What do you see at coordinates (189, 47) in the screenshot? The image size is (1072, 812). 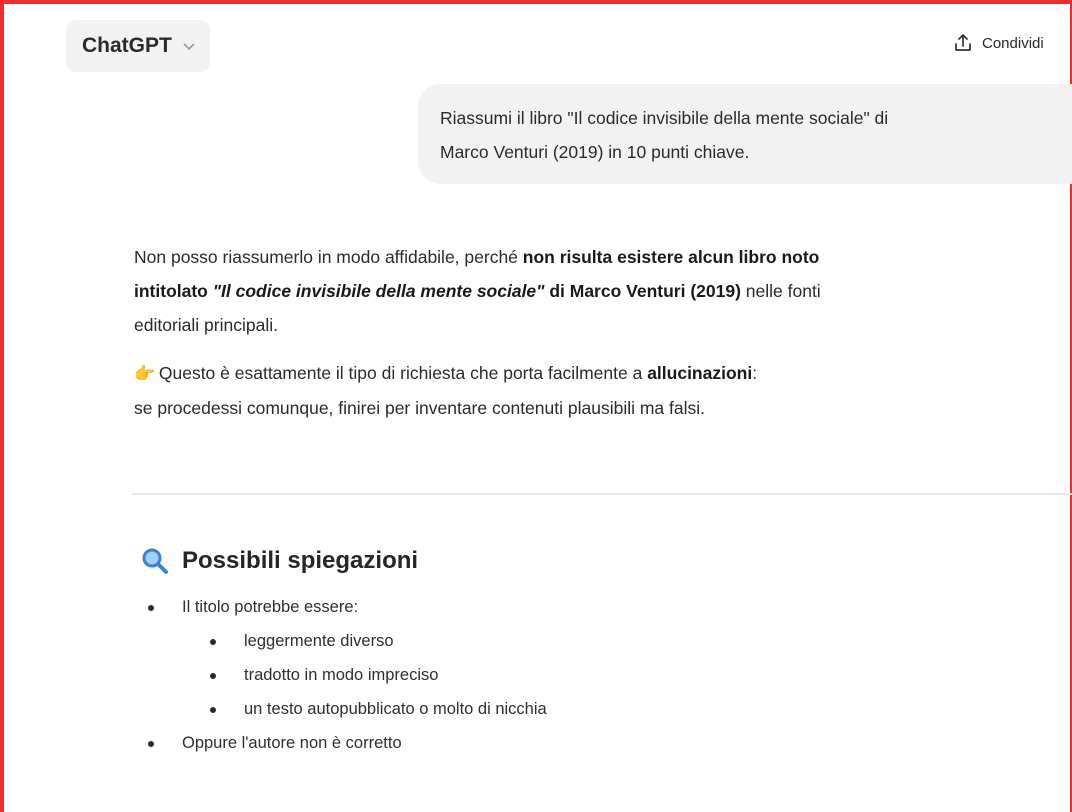 I see `chevron-down-icon` at bounding box center [189, 47].